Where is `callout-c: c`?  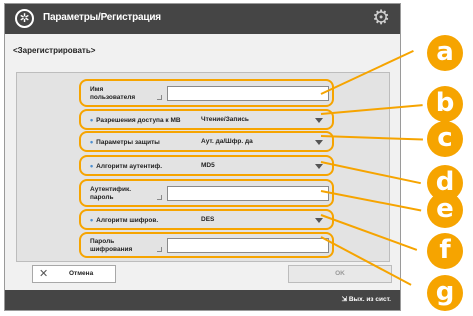 callout-c: c is located at coordinates (445, 139).